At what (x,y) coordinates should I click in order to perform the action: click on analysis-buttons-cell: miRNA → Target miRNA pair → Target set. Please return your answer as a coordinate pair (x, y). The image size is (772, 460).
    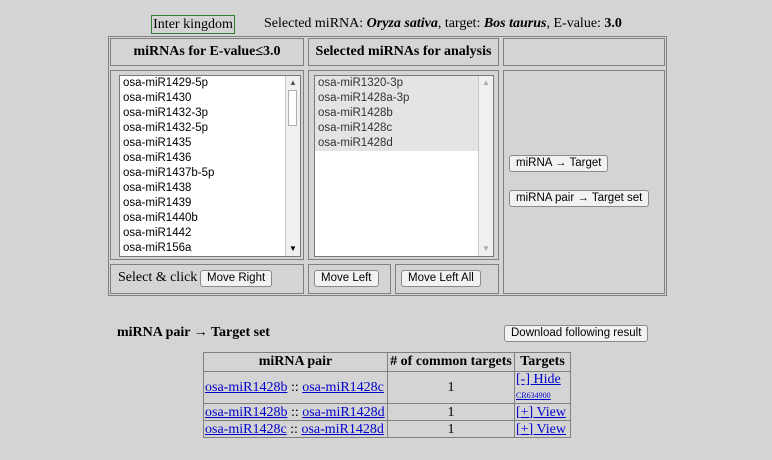
    Looking at the image, I should click on (584, 182).